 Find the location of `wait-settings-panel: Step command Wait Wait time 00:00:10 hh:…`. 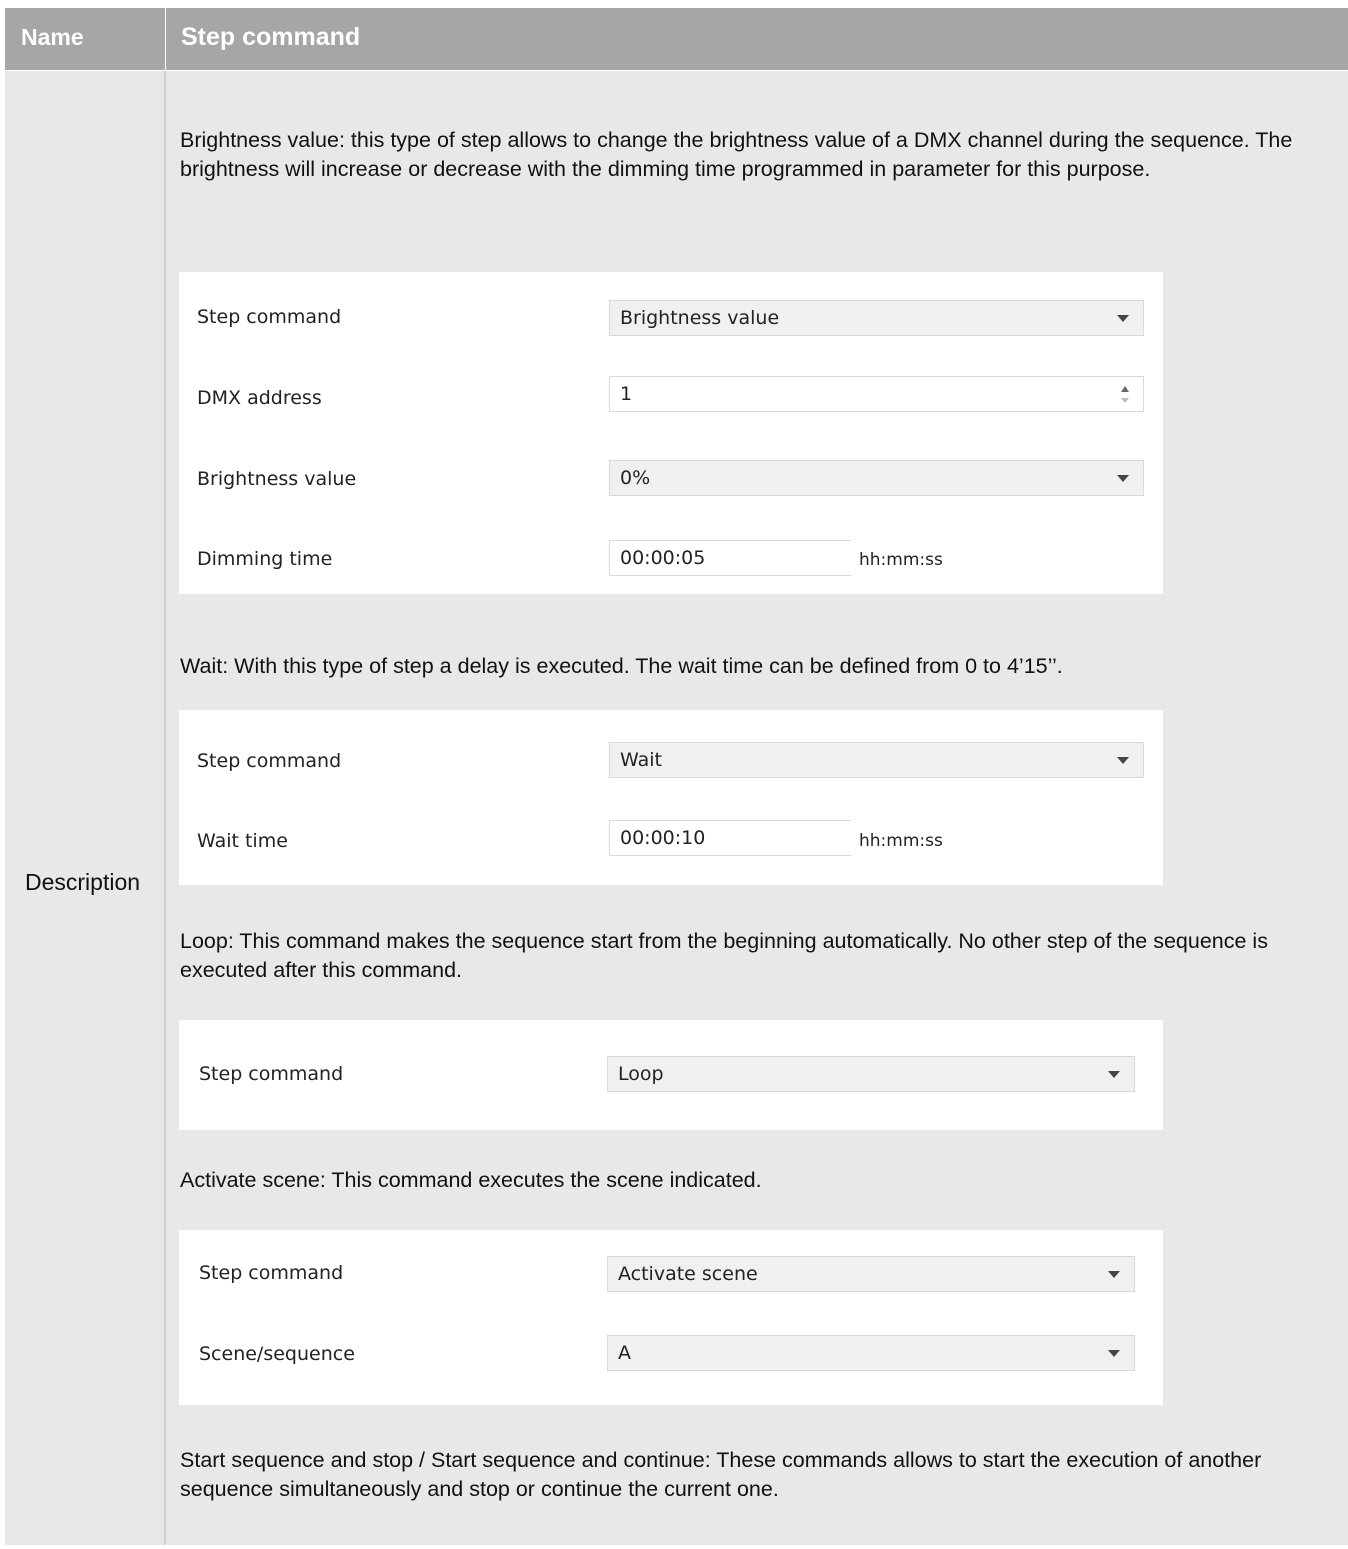

wait-settings-panel: Step command Wait Wait time 00:00:10 hh:… is located at coordinates (671, 797).